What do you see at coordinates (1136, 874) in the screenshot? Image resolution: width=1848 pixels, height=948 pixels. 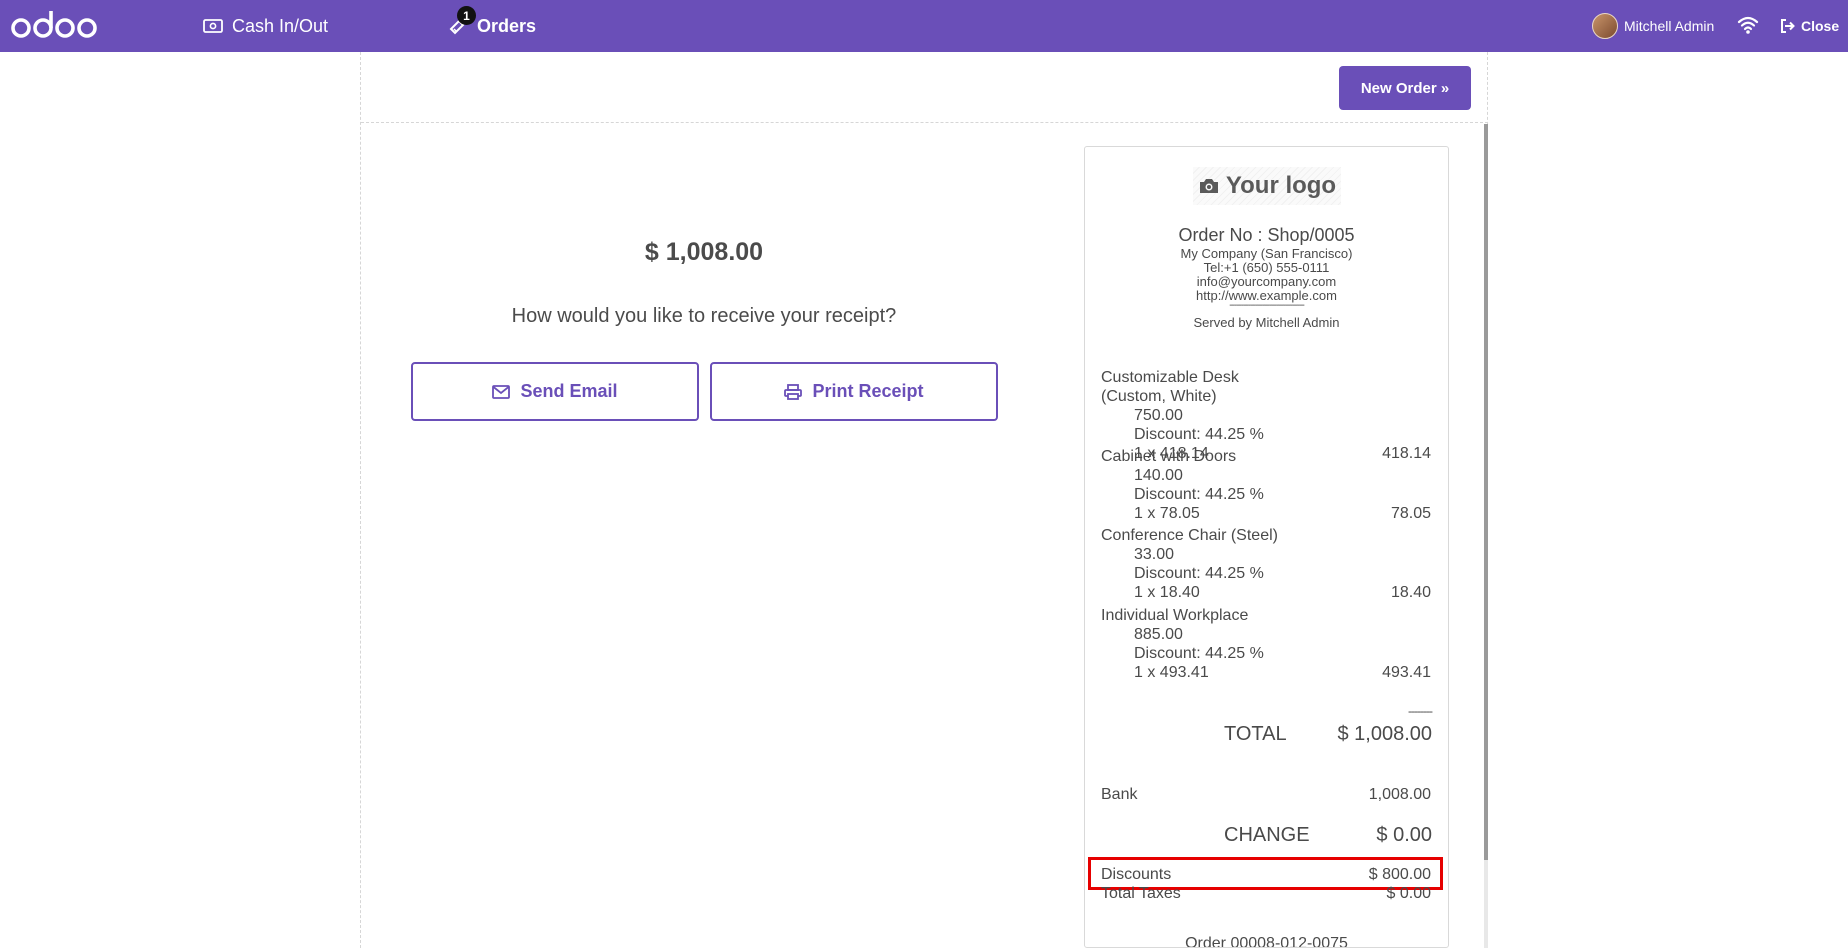 I see `discounts-label: Discounts` at bounding box center [1136, 874].